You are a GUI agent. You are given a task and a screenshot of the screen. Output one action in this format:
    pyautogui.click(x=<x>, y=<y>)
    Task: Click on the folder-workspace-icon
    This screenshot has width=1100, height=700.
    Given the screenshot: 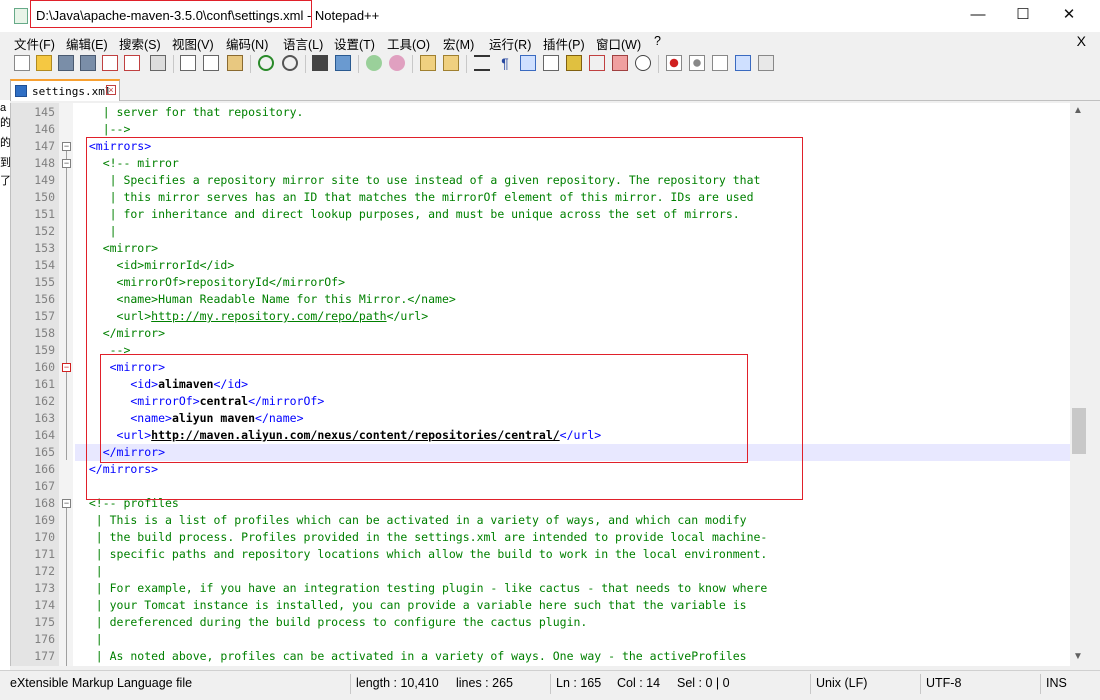 What is the action you would take?
    pyautogui.click(x=620, y=63)
    